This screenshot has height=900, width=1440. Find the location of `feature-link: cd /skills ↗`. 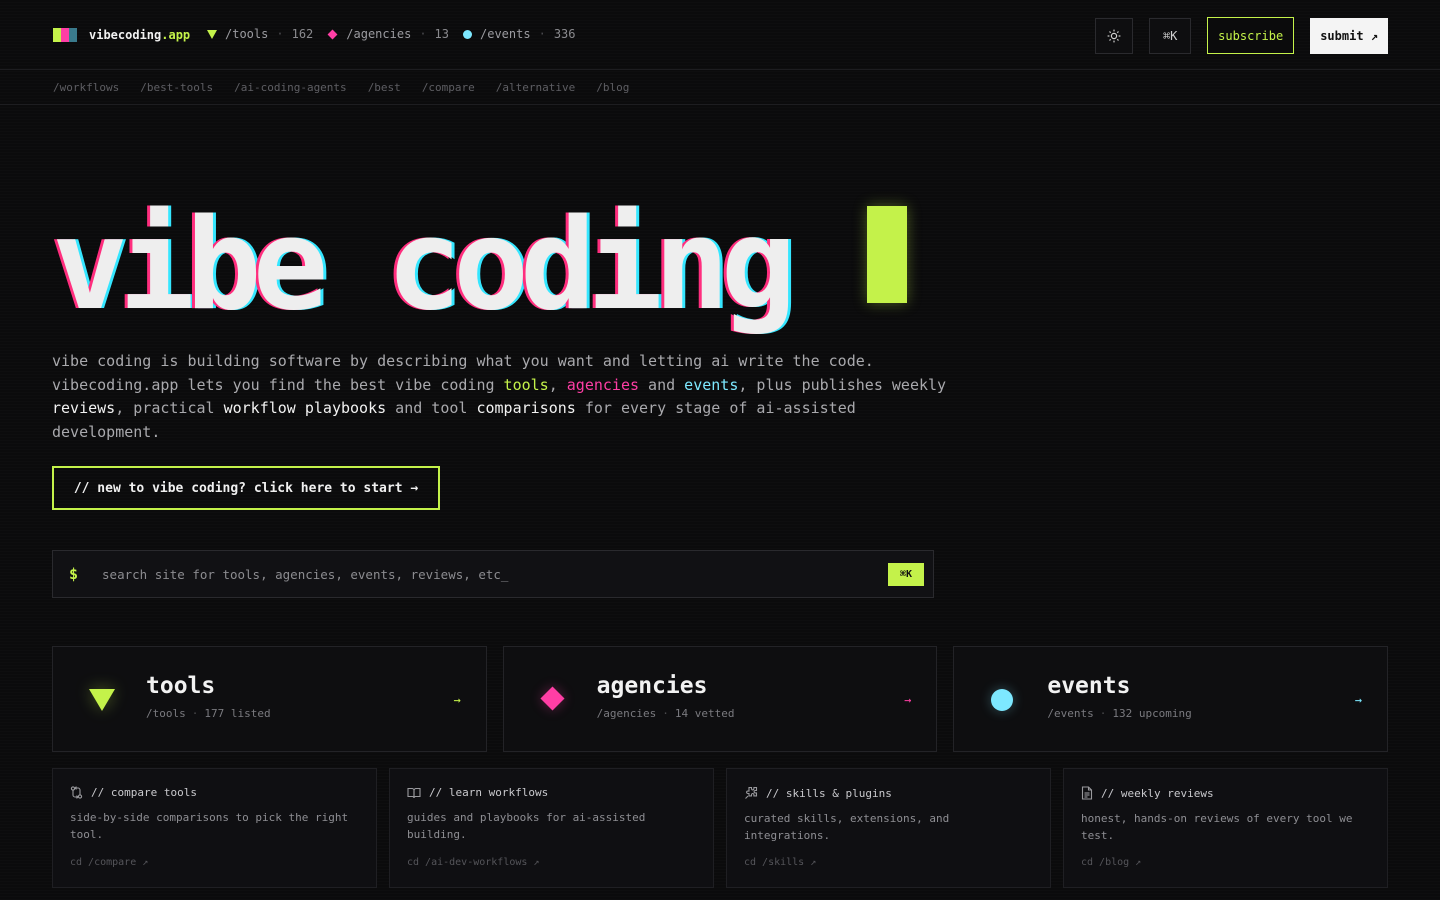

feature-link: cd /skills ↗ is located at coordinates (780, 862).